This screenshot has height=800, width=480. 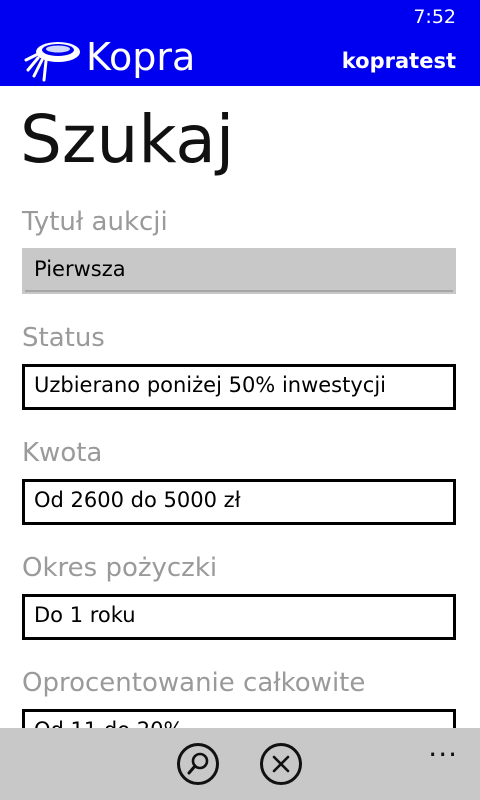 What do you see at coordinates (240, 59) in the screenshot?
I see `app-header: Kopra kopratest` at bounding box center [240, 59].